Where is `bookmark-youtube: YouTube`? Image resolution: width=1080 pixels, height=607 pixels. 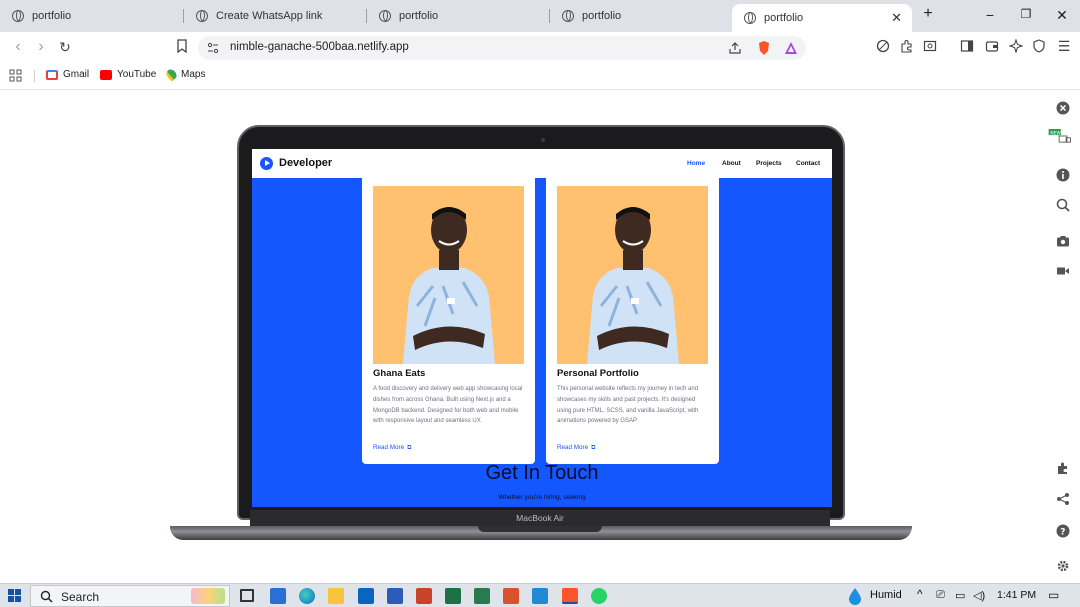 bookmark-youtube: YouTube is located at coordinates (128, 74).